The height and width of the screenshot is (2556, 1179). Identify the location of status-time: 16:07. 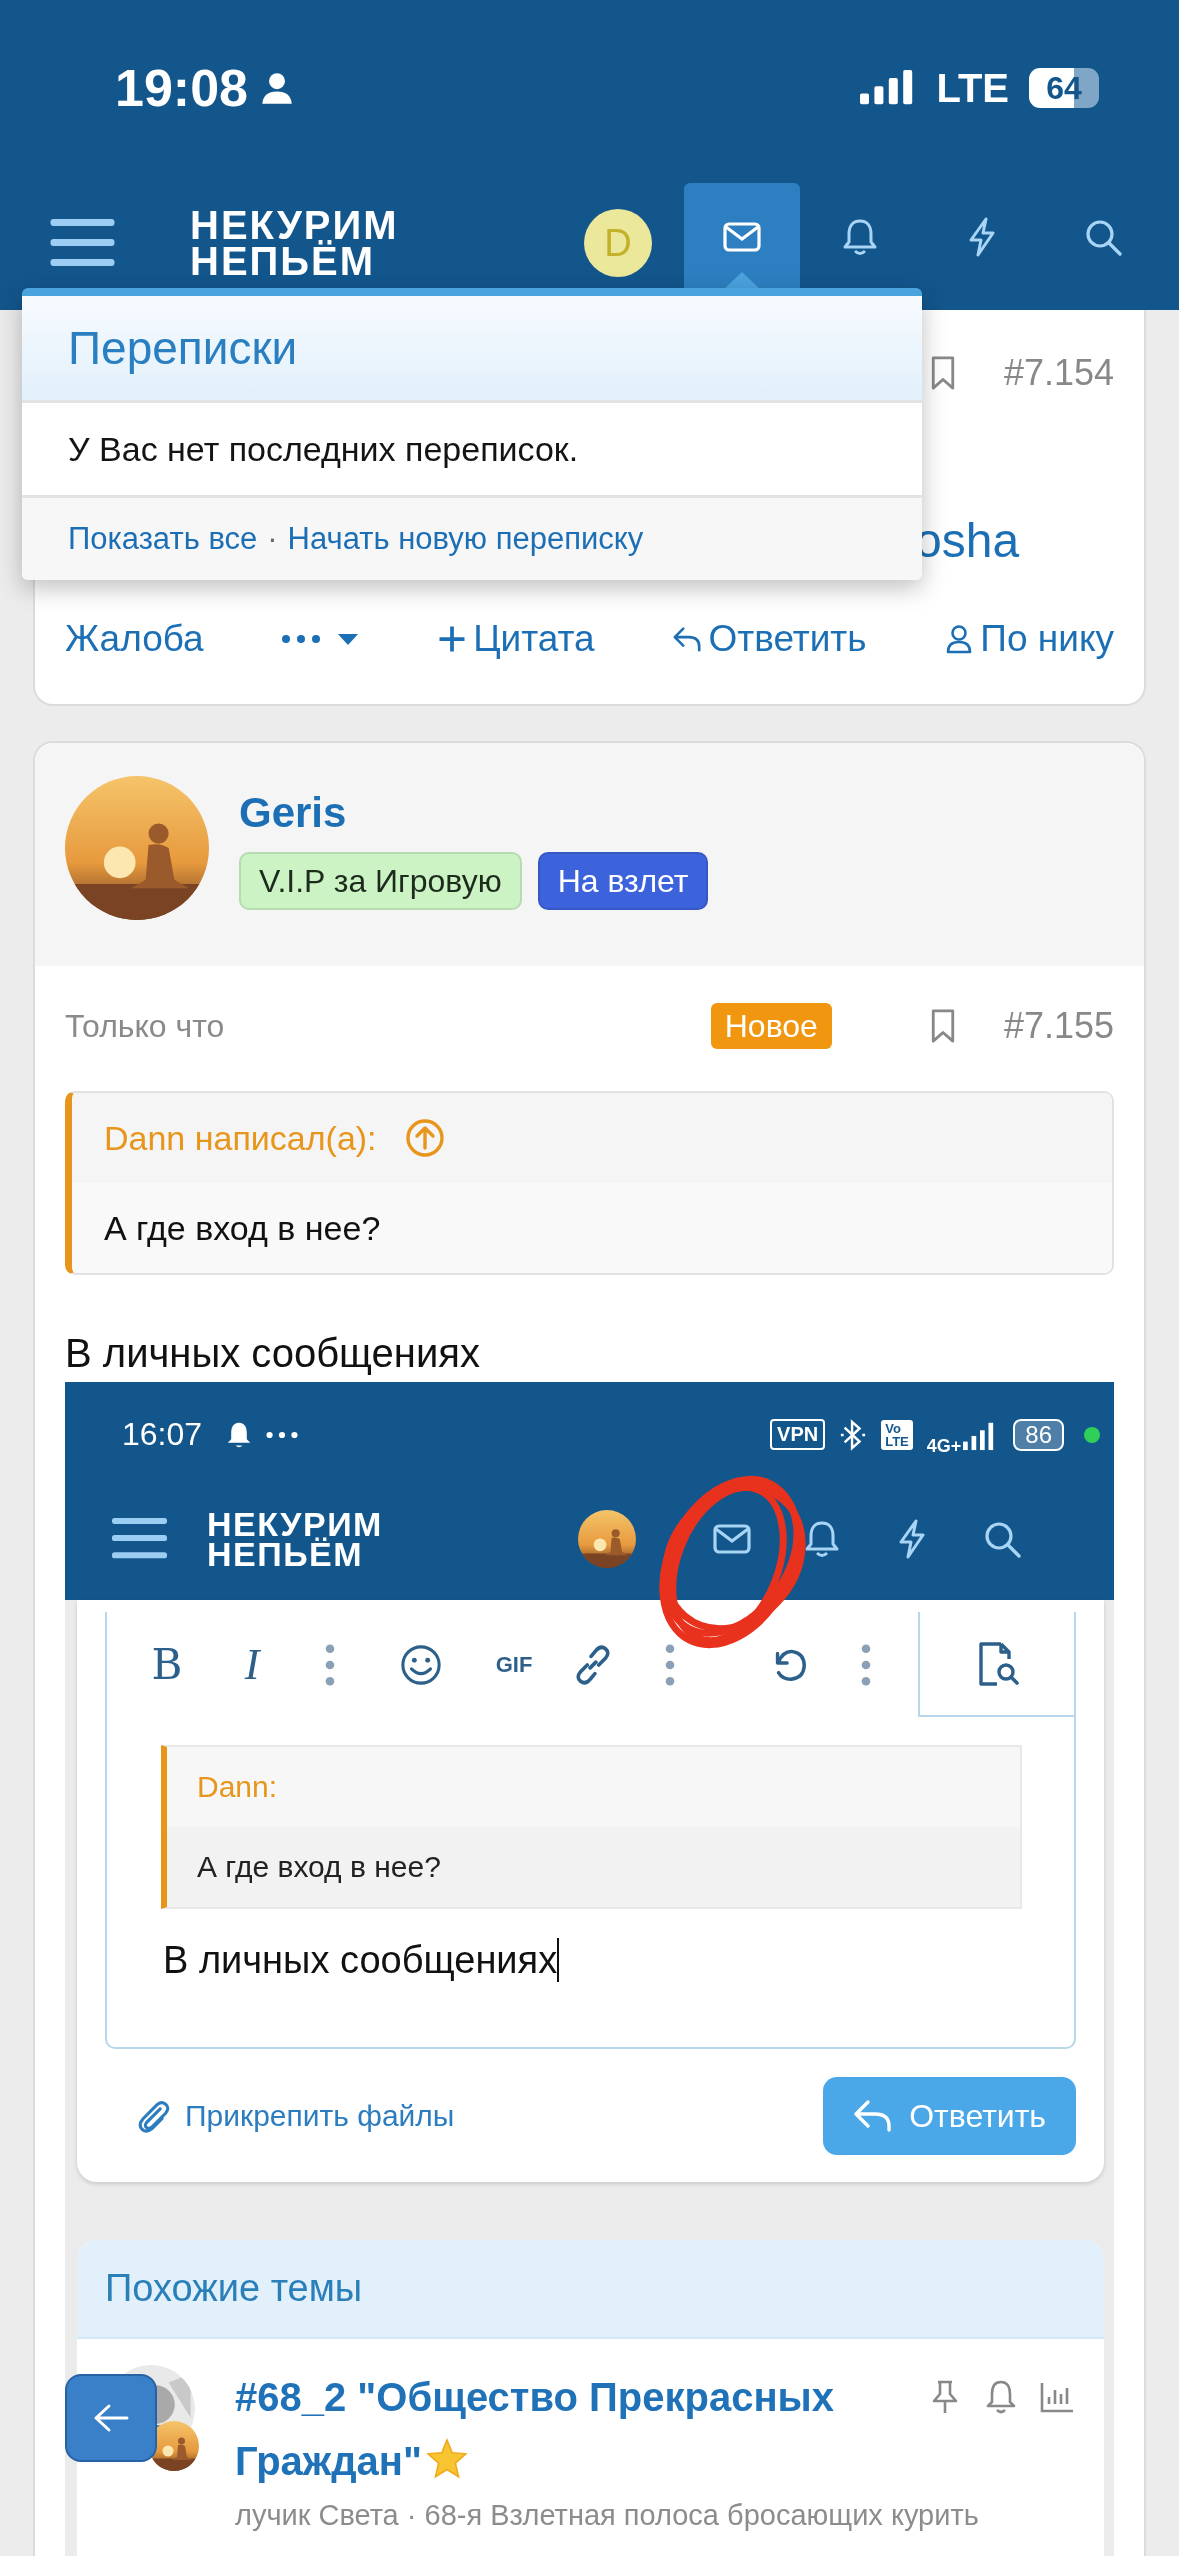
(162, 1434).